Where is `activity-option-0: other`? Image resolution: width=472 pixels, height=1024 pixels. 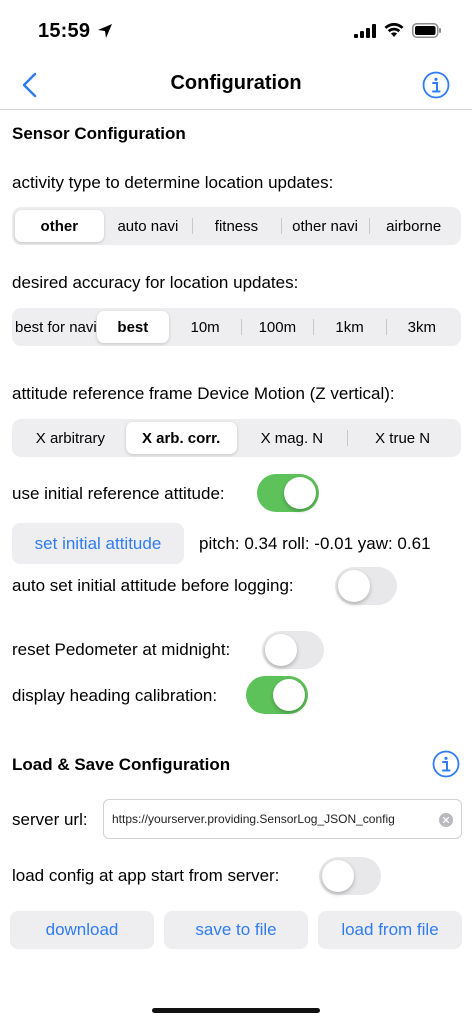
activity-option-0: other is located at coordinates (59, 226).